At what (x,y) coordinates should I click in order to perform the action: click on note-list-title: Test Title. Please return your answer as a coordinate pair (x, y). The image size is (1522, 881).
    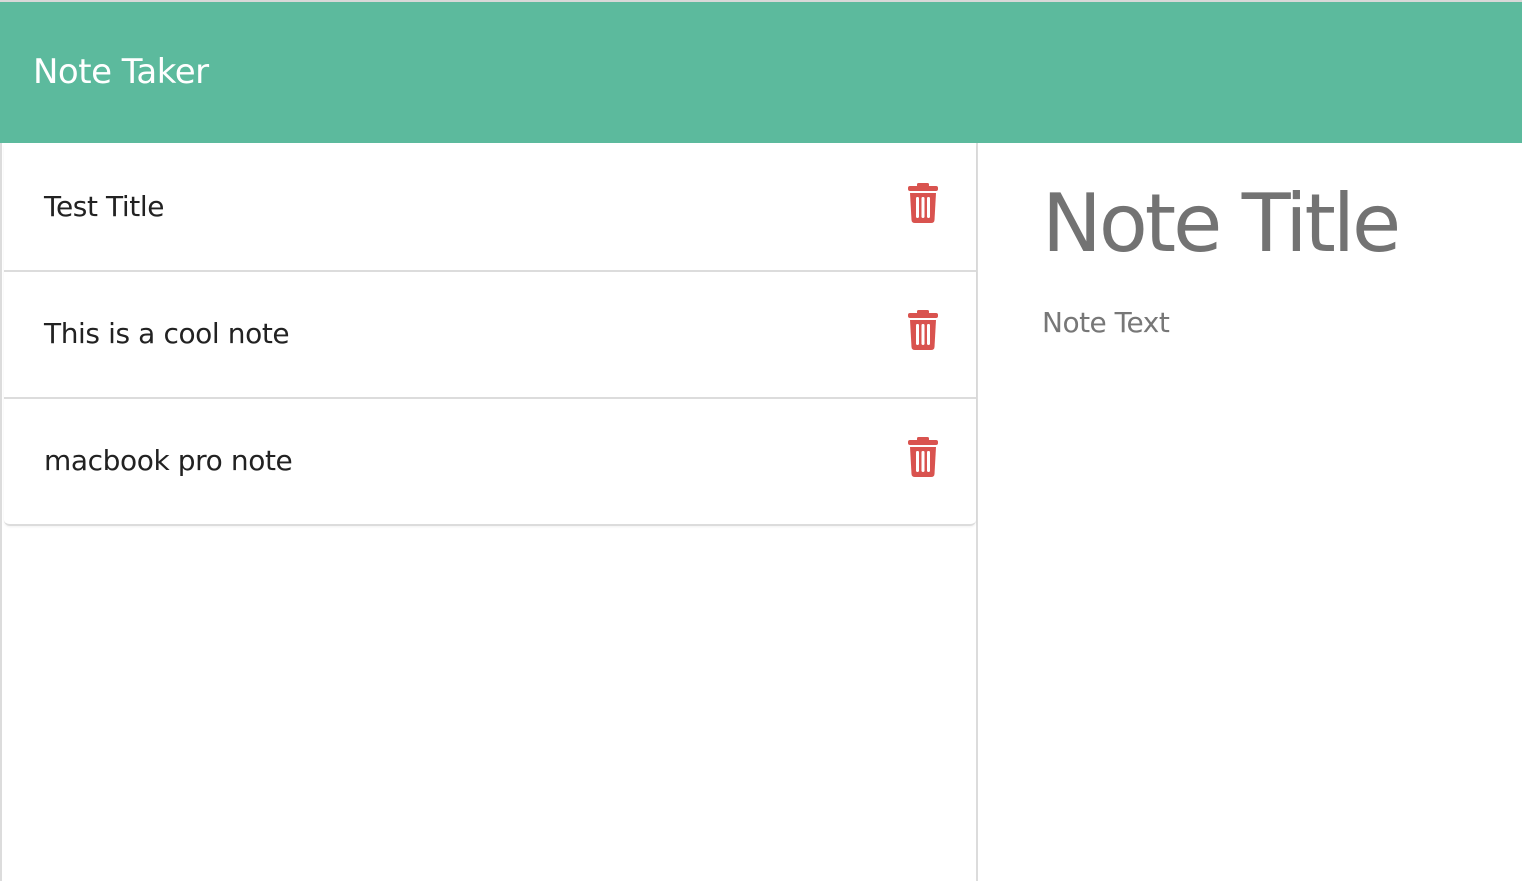
    Looking at the image, I should click on (104, 207).